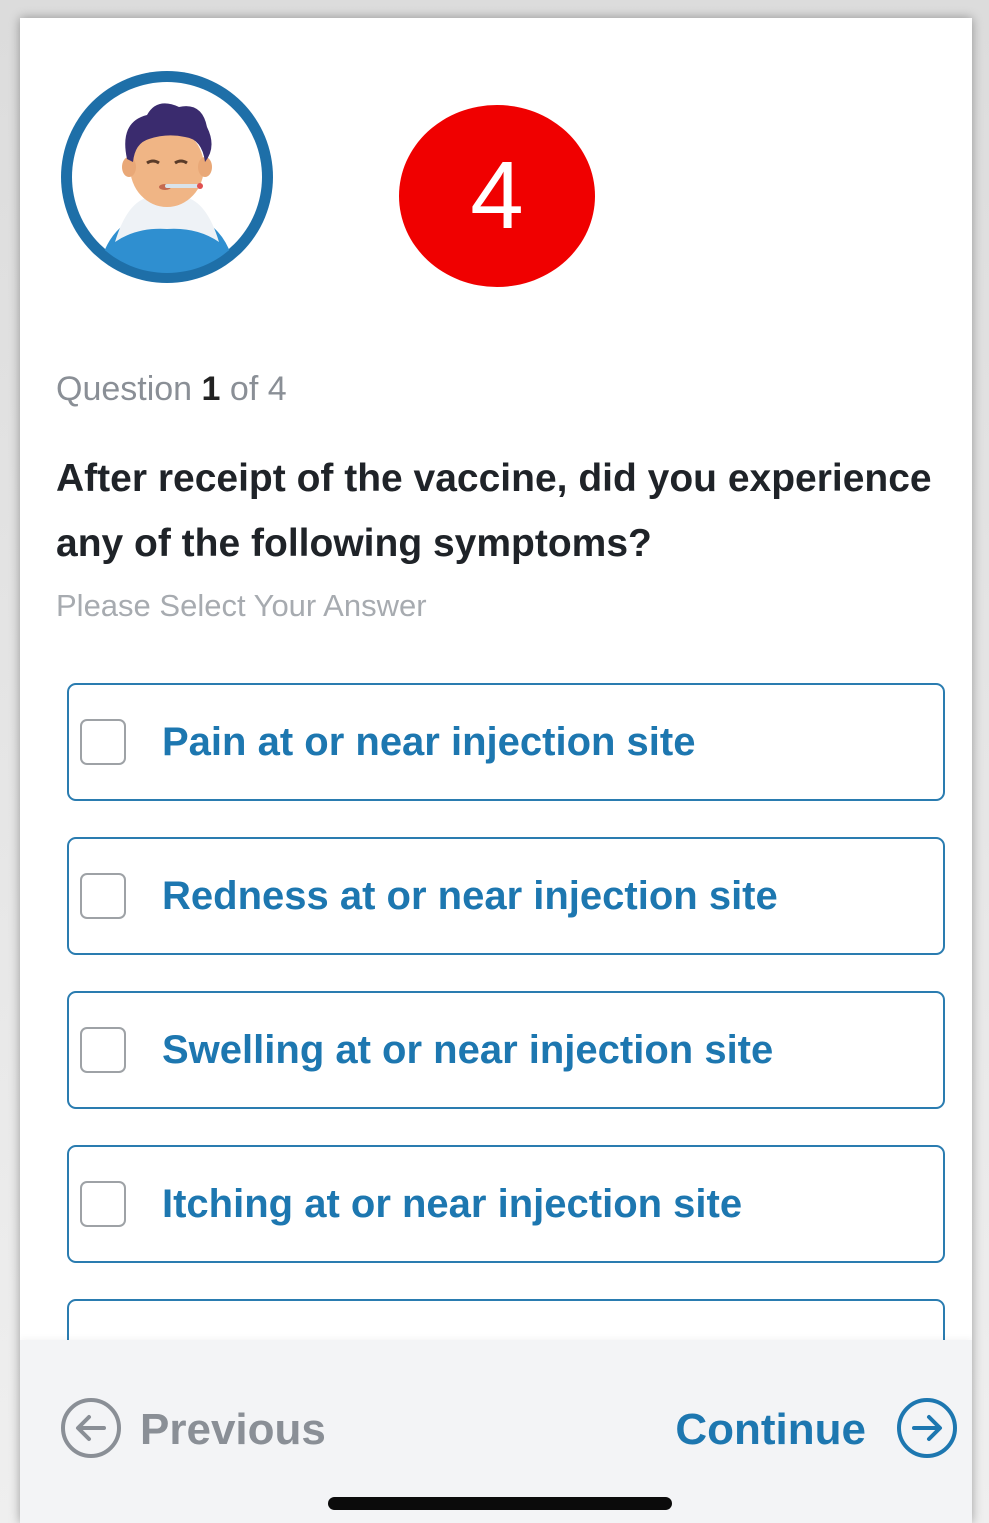 This screenshot has width=989, height=1523. I want to click on answer-option-redness: Redness at or near injection site, so click(506, 896).